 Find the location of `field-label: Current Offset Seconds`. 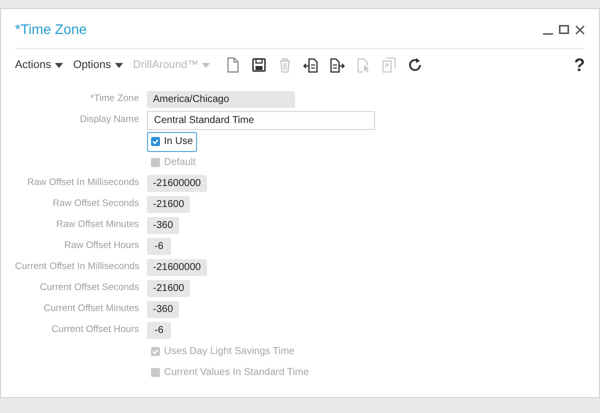

field-label: Current Offset Seconds is located at coordinates (89, 288).